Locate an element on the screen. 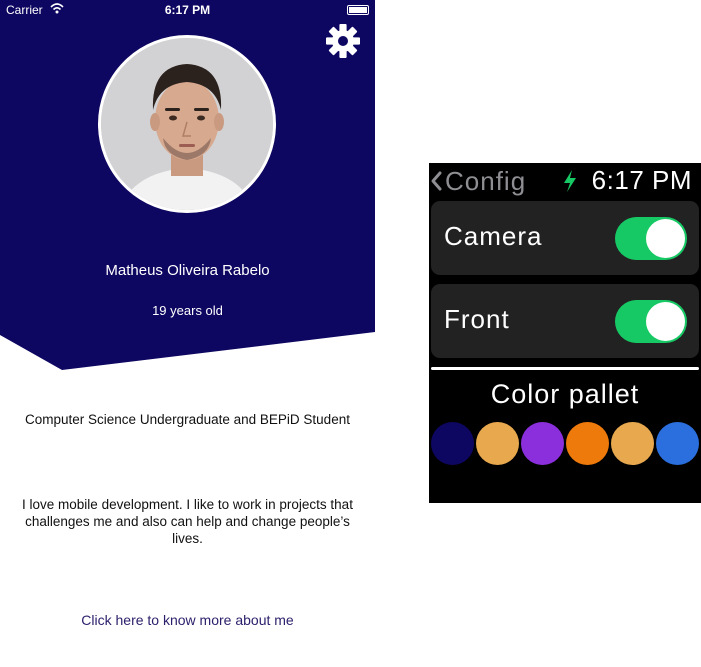  battery-icon is located at coordinates (358, 10).